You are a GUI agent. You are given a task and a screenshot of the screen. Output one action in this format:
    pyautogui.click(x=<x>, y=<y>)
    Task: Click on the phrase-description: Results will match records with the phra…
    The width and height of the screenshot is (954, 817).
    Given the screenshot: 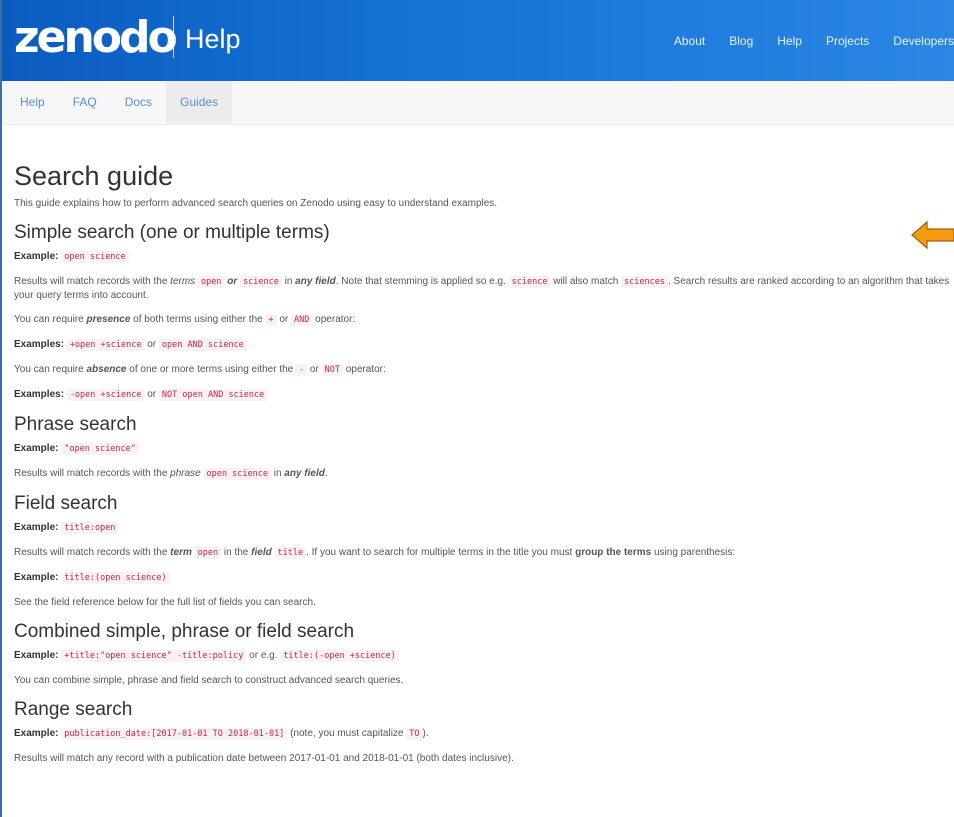 What is the action you would take?
    pyautogui.click(x=484, y=474)
    